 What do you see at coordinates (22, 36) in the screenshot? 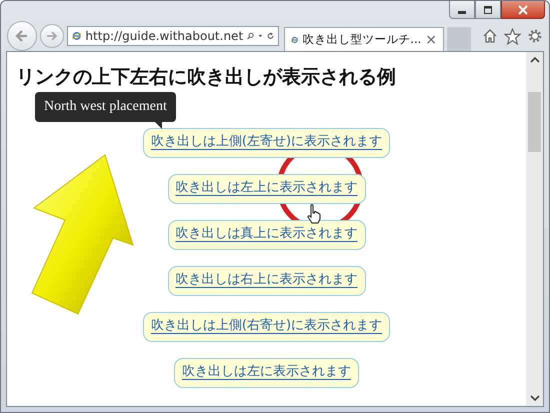
I see `back-button` at bounding box center [22, 36].